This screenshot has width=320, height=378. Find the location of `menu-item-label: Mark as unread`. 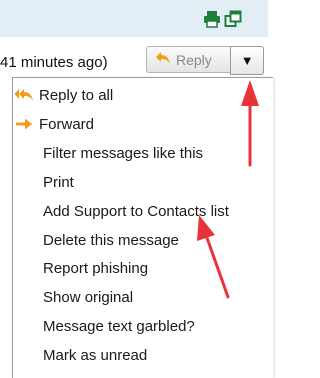

menu-item-label: Mark as unread is located at coordinates (95, 355).